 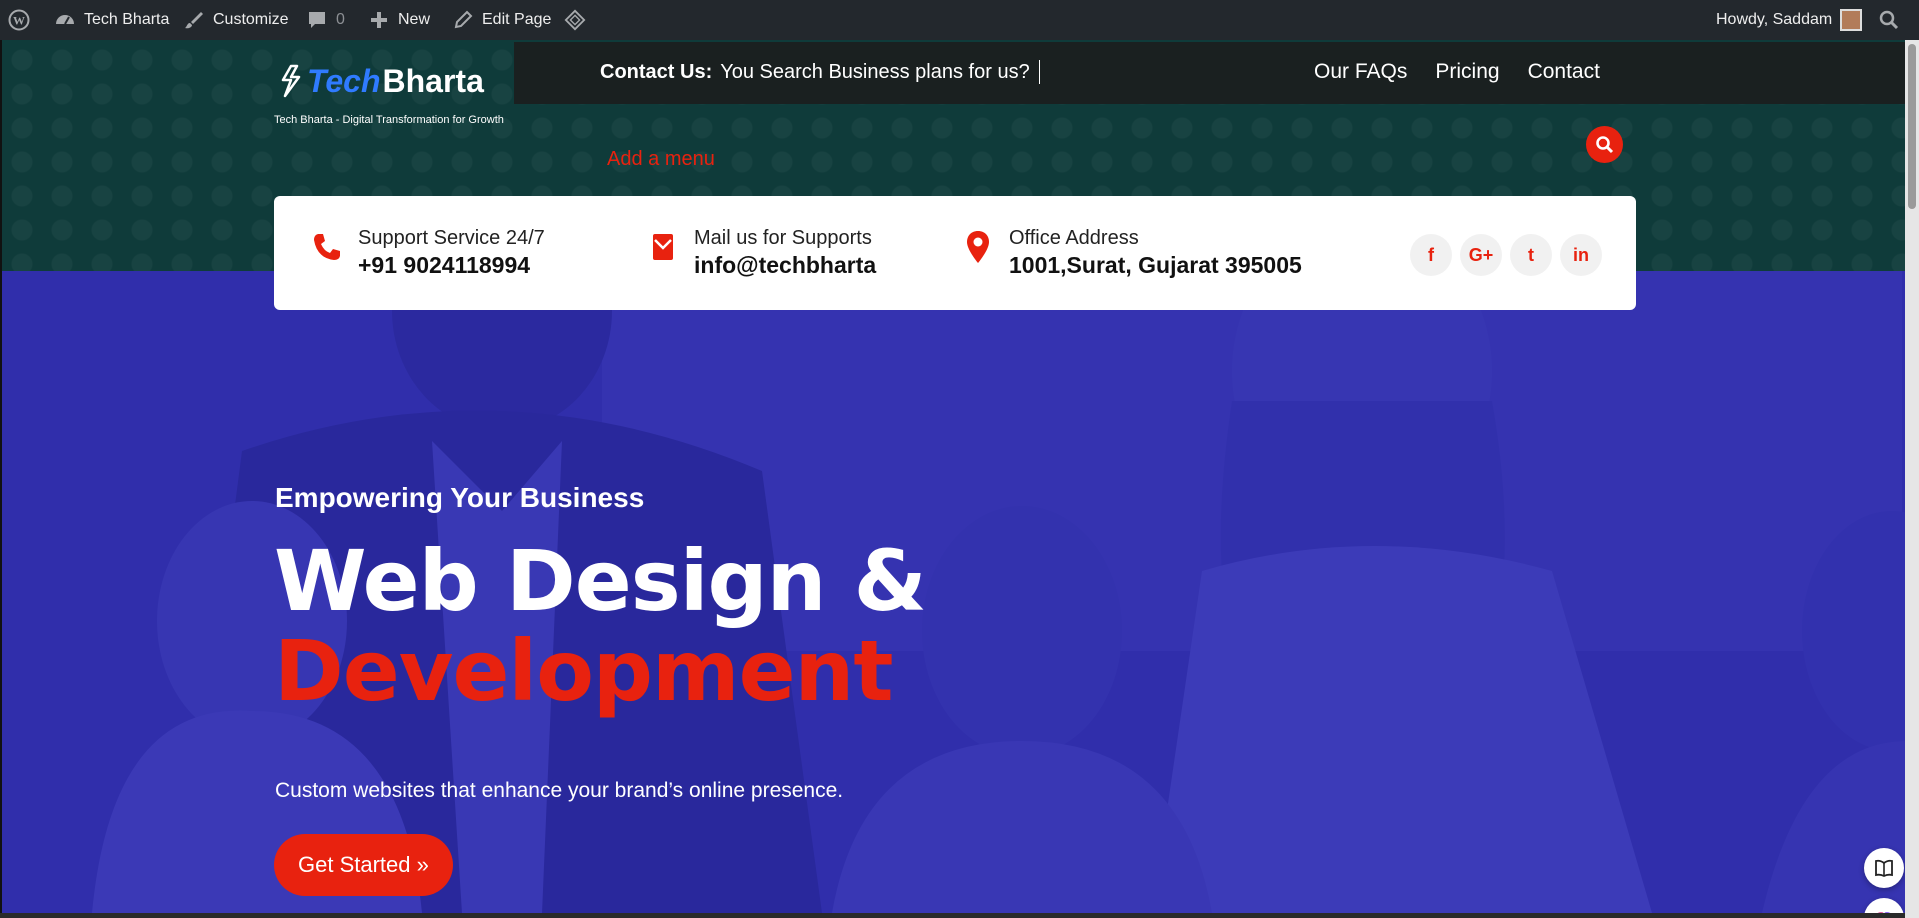 I want to click on mail-info: Mail us for Supports info@techbharta, so click(x=761, y=253).